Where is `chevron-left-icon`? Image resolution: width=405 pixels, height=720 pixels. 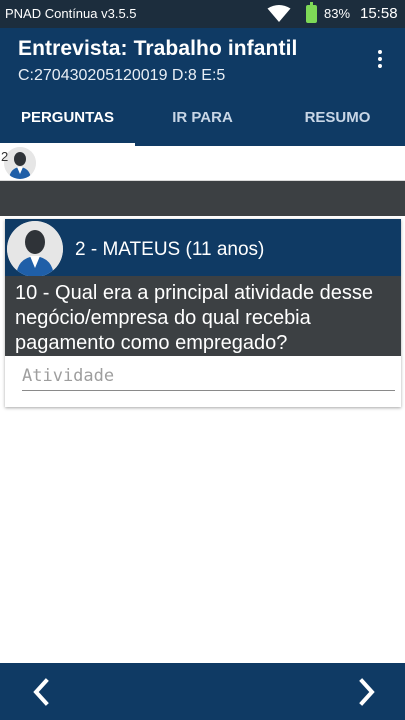
chevron-left-icon is located at coordinates (42, 692).